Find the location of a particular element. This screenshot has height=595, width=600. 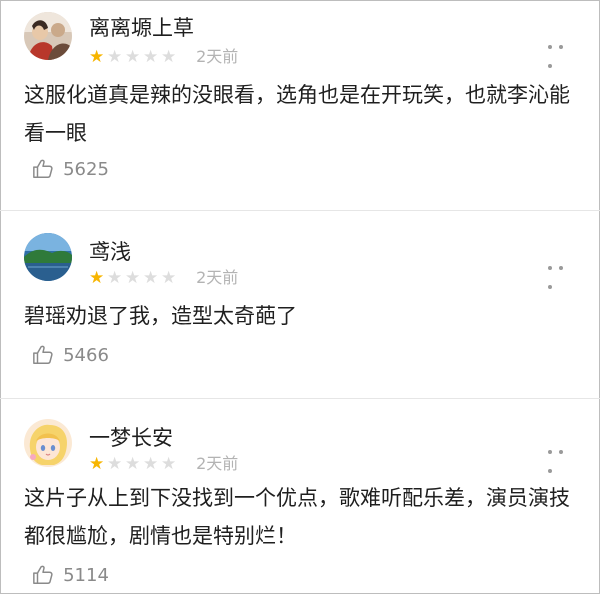

comment-text: 碧瑶劝退了我，造型太奇葩了 is located at coordinates (160, 316).